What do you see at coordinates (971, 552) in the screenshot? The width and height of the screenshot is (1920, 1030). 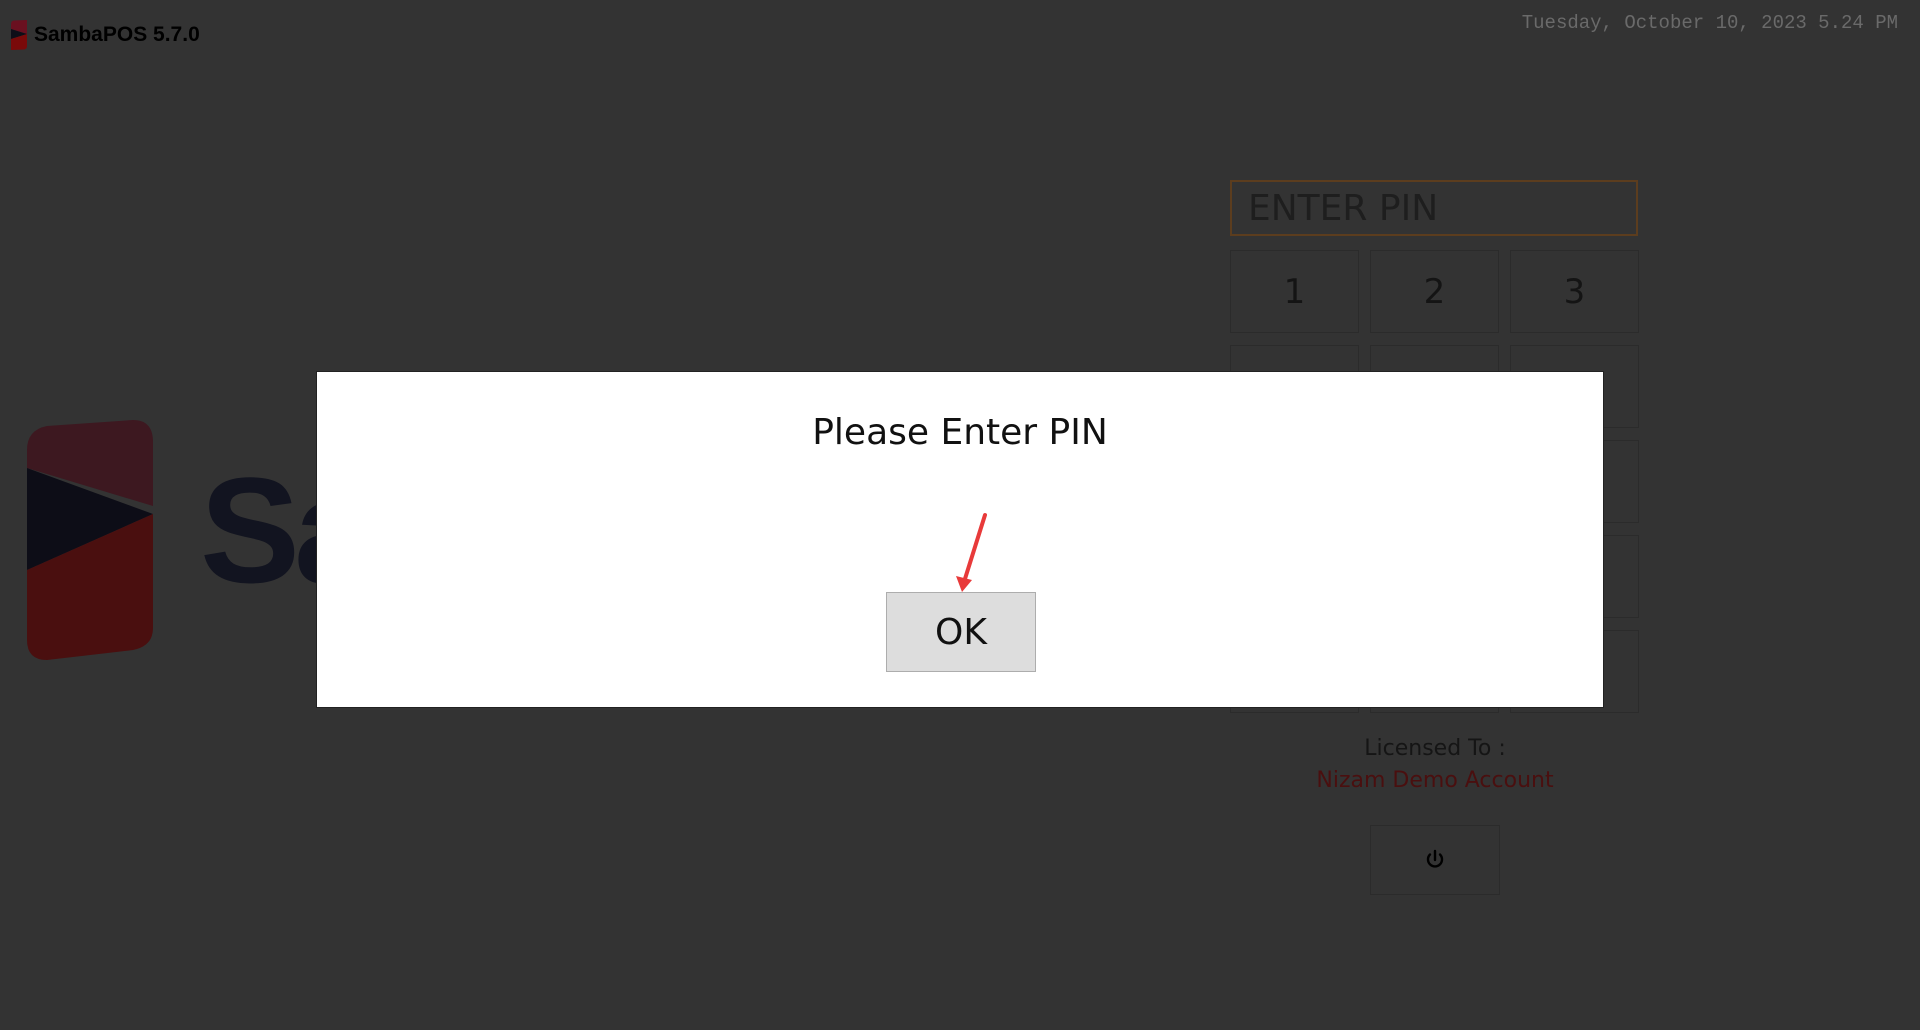 I see `annotation-arrow-icon` at bounding box center [971, 552].